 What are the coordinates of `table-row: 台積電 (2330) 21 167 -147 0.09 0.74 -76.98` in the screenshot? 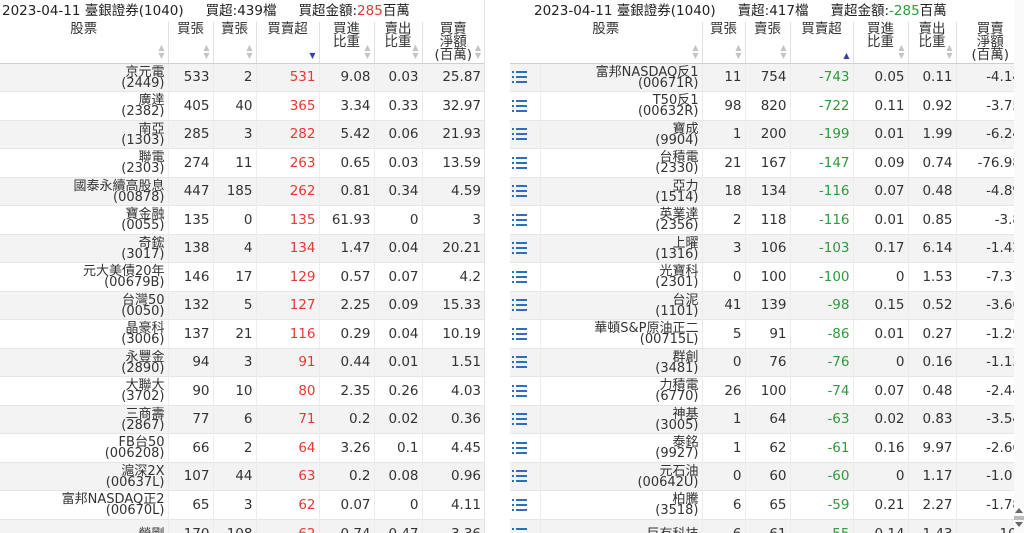 It's located at (767, 162).